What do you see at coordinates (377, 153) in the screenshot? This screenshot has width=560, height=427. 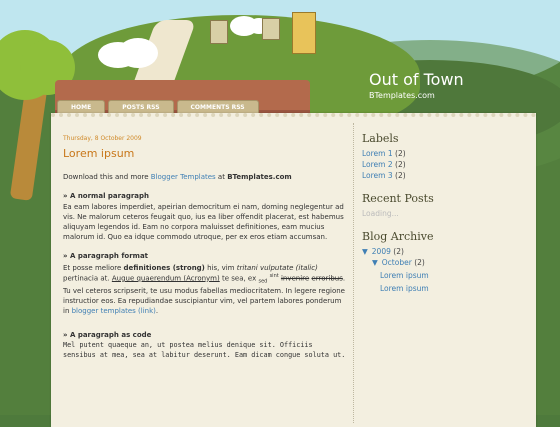 I see `label-link: Lorem 1` at bounding box center [377, 153].